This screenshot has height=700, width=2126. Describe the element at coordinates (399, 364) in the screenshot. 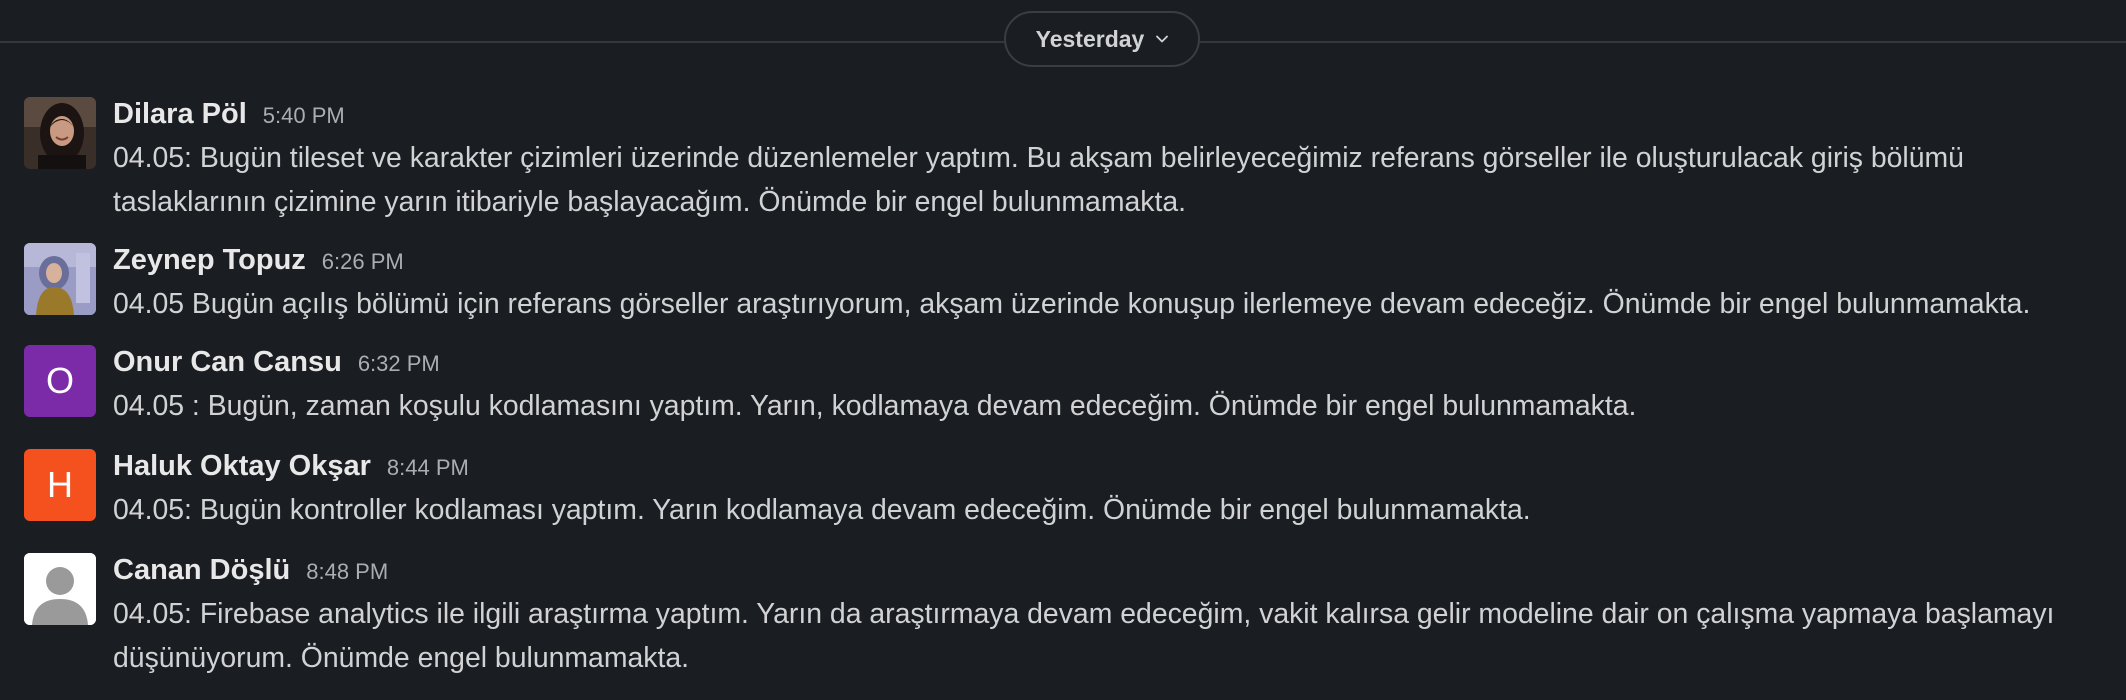

I see `message-timestamp: 6:32 PM` at that location.